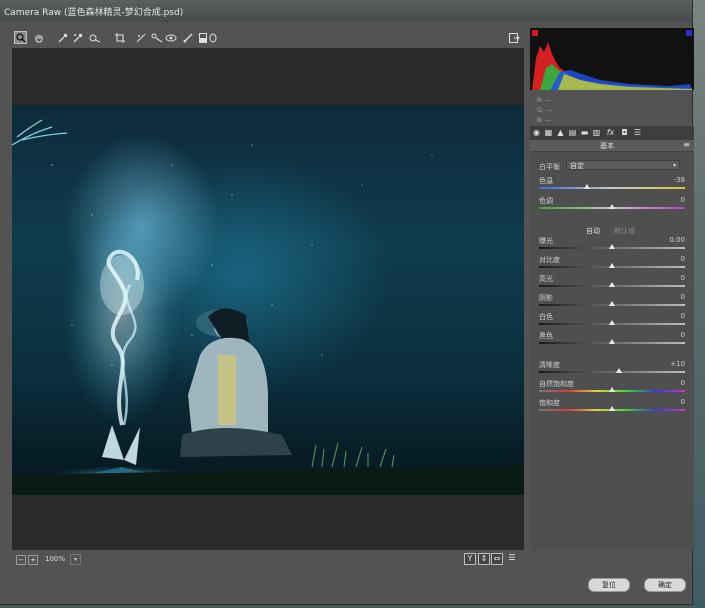 The height and width of the screenshot is (608, 705). I want to click on panel-tabs: ◉ ▦ ▲ ▤ ▬ ▥ fx ◘ ☰, so click(612, 133).